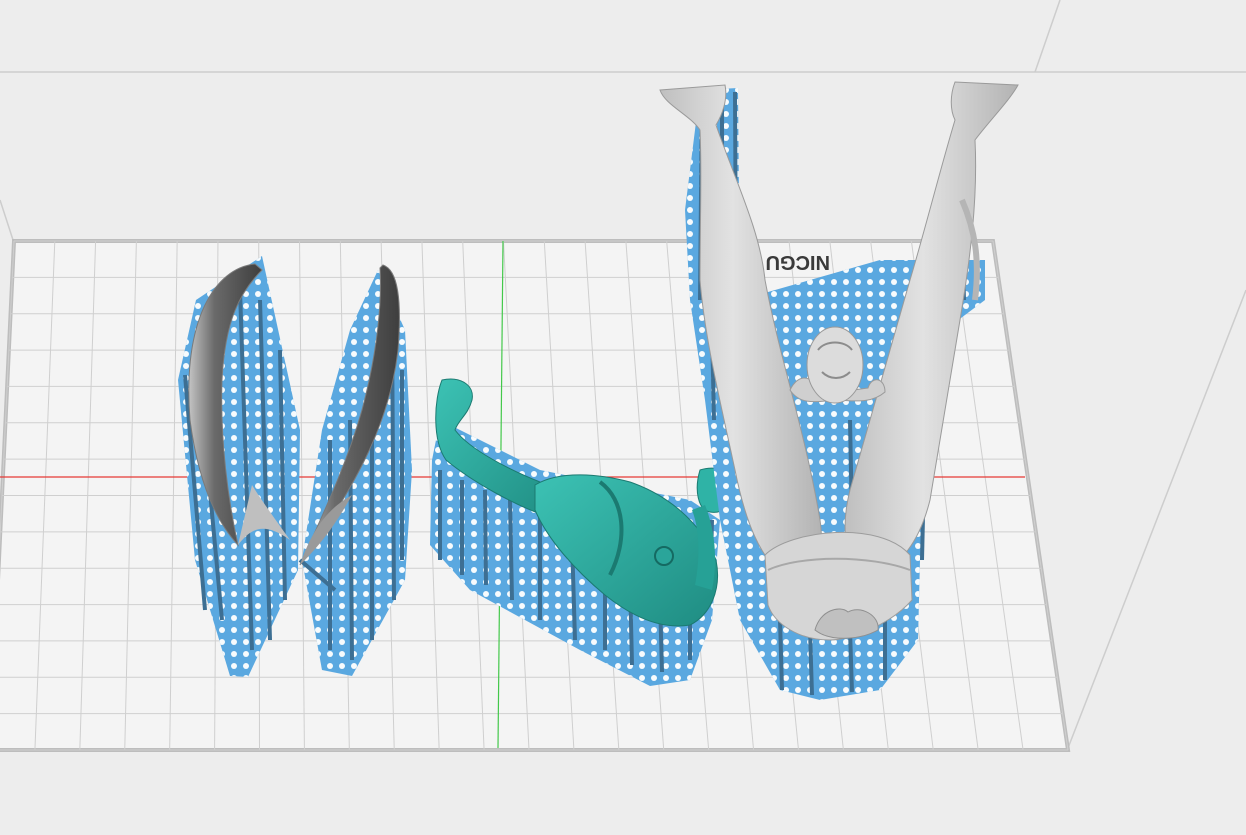 The image size is (1246, 835). Describe the element at coordinates (664, 556) in the screenshot. I see `torso-peg` at that location.